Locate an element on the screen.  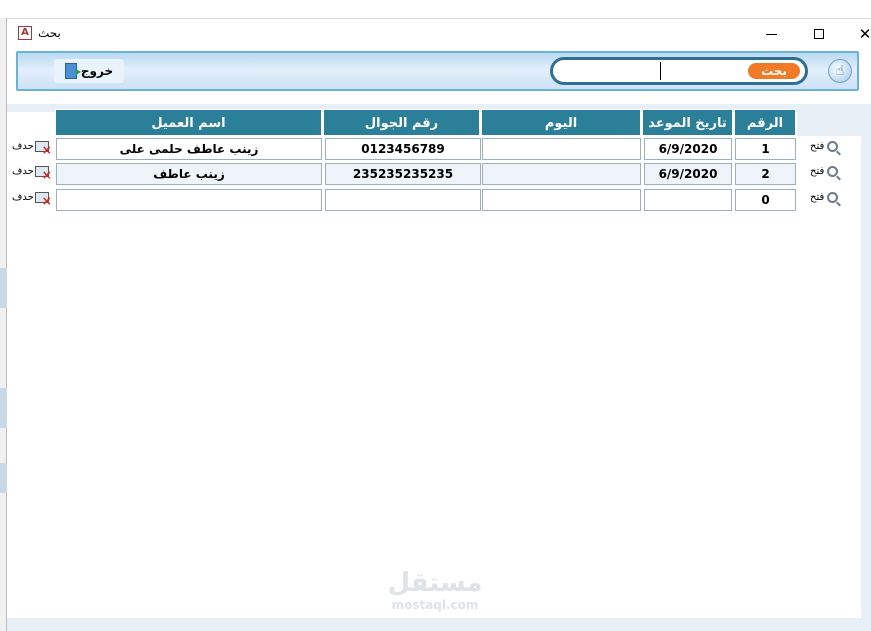
cell-number: 1 is located at coordinates (765, 149).